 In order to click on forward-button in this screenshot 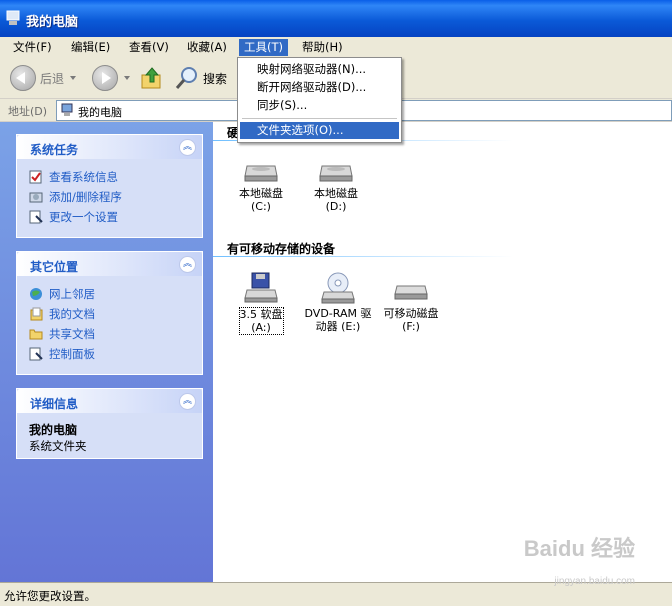, I will do `click(111, 78)`.